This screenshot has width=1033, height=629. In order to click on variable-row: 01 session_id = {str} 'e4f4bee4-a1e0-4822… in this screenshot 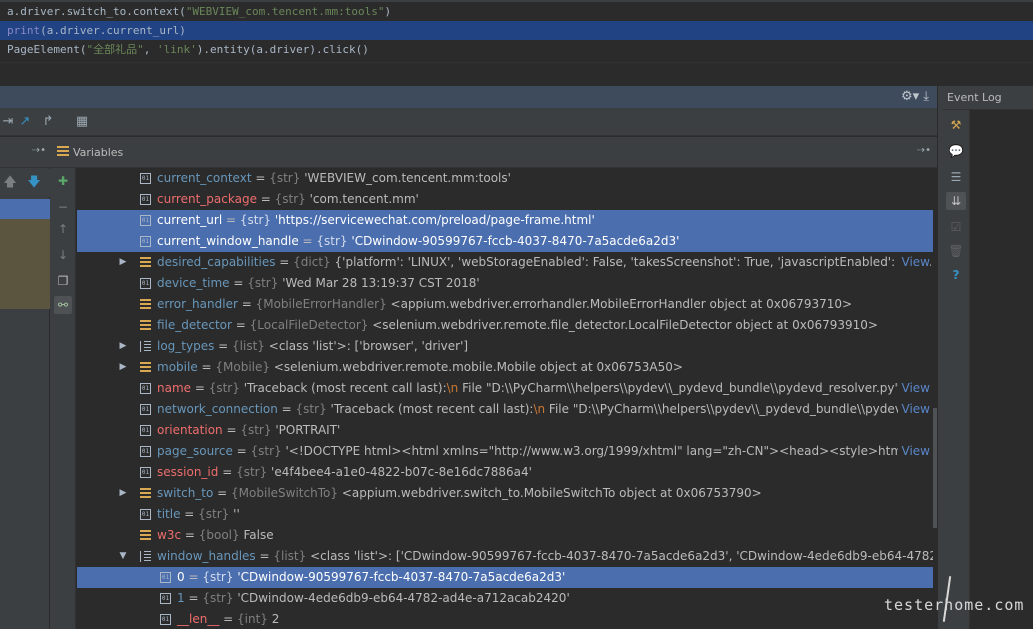, I will do `click(505, 472)`.